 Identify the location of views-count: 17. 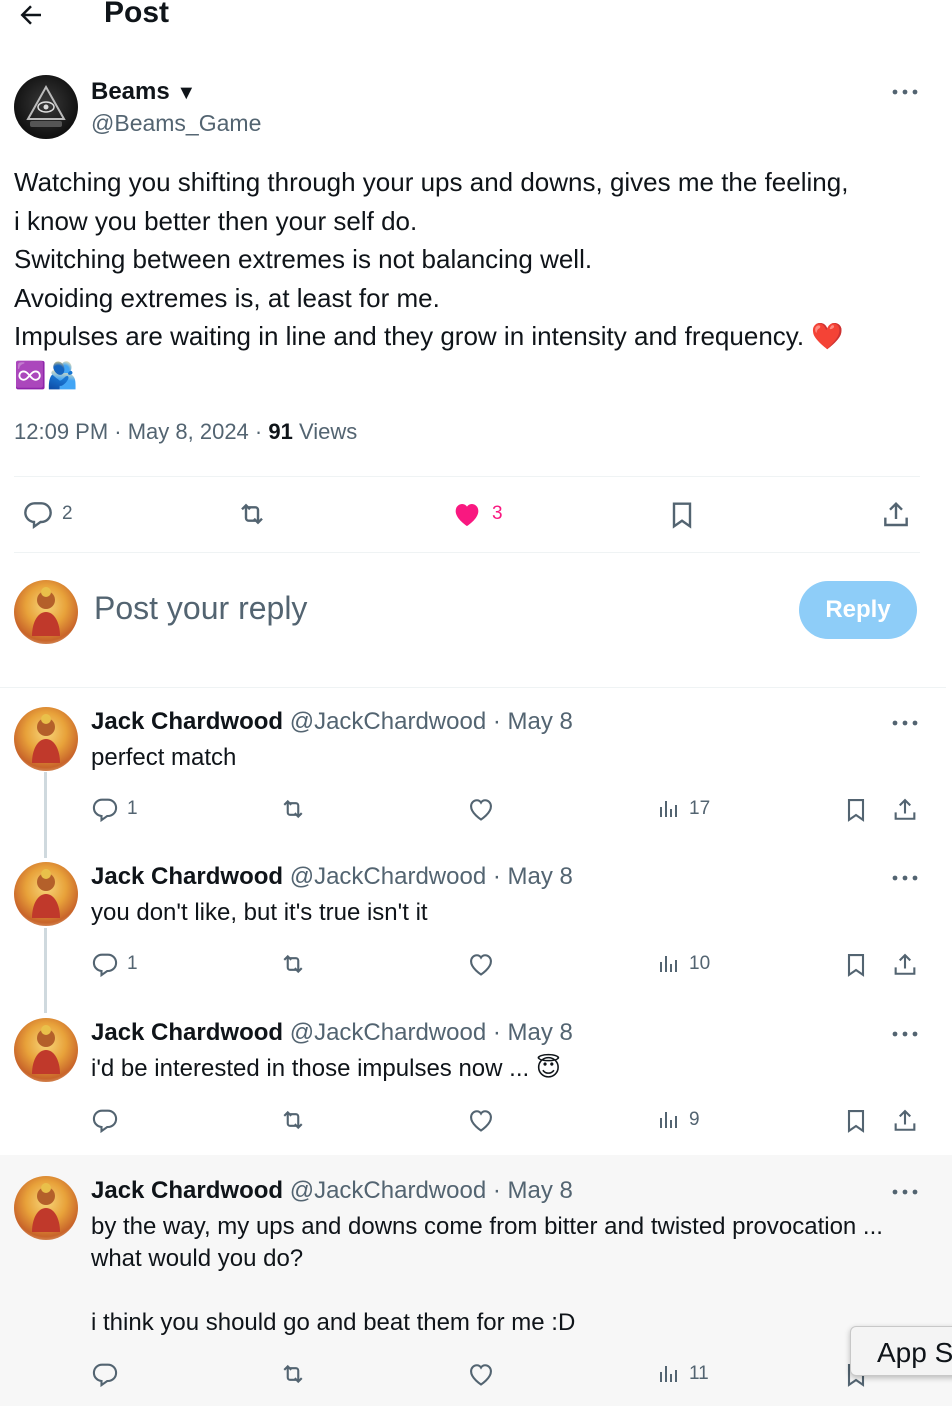
(700, 808).